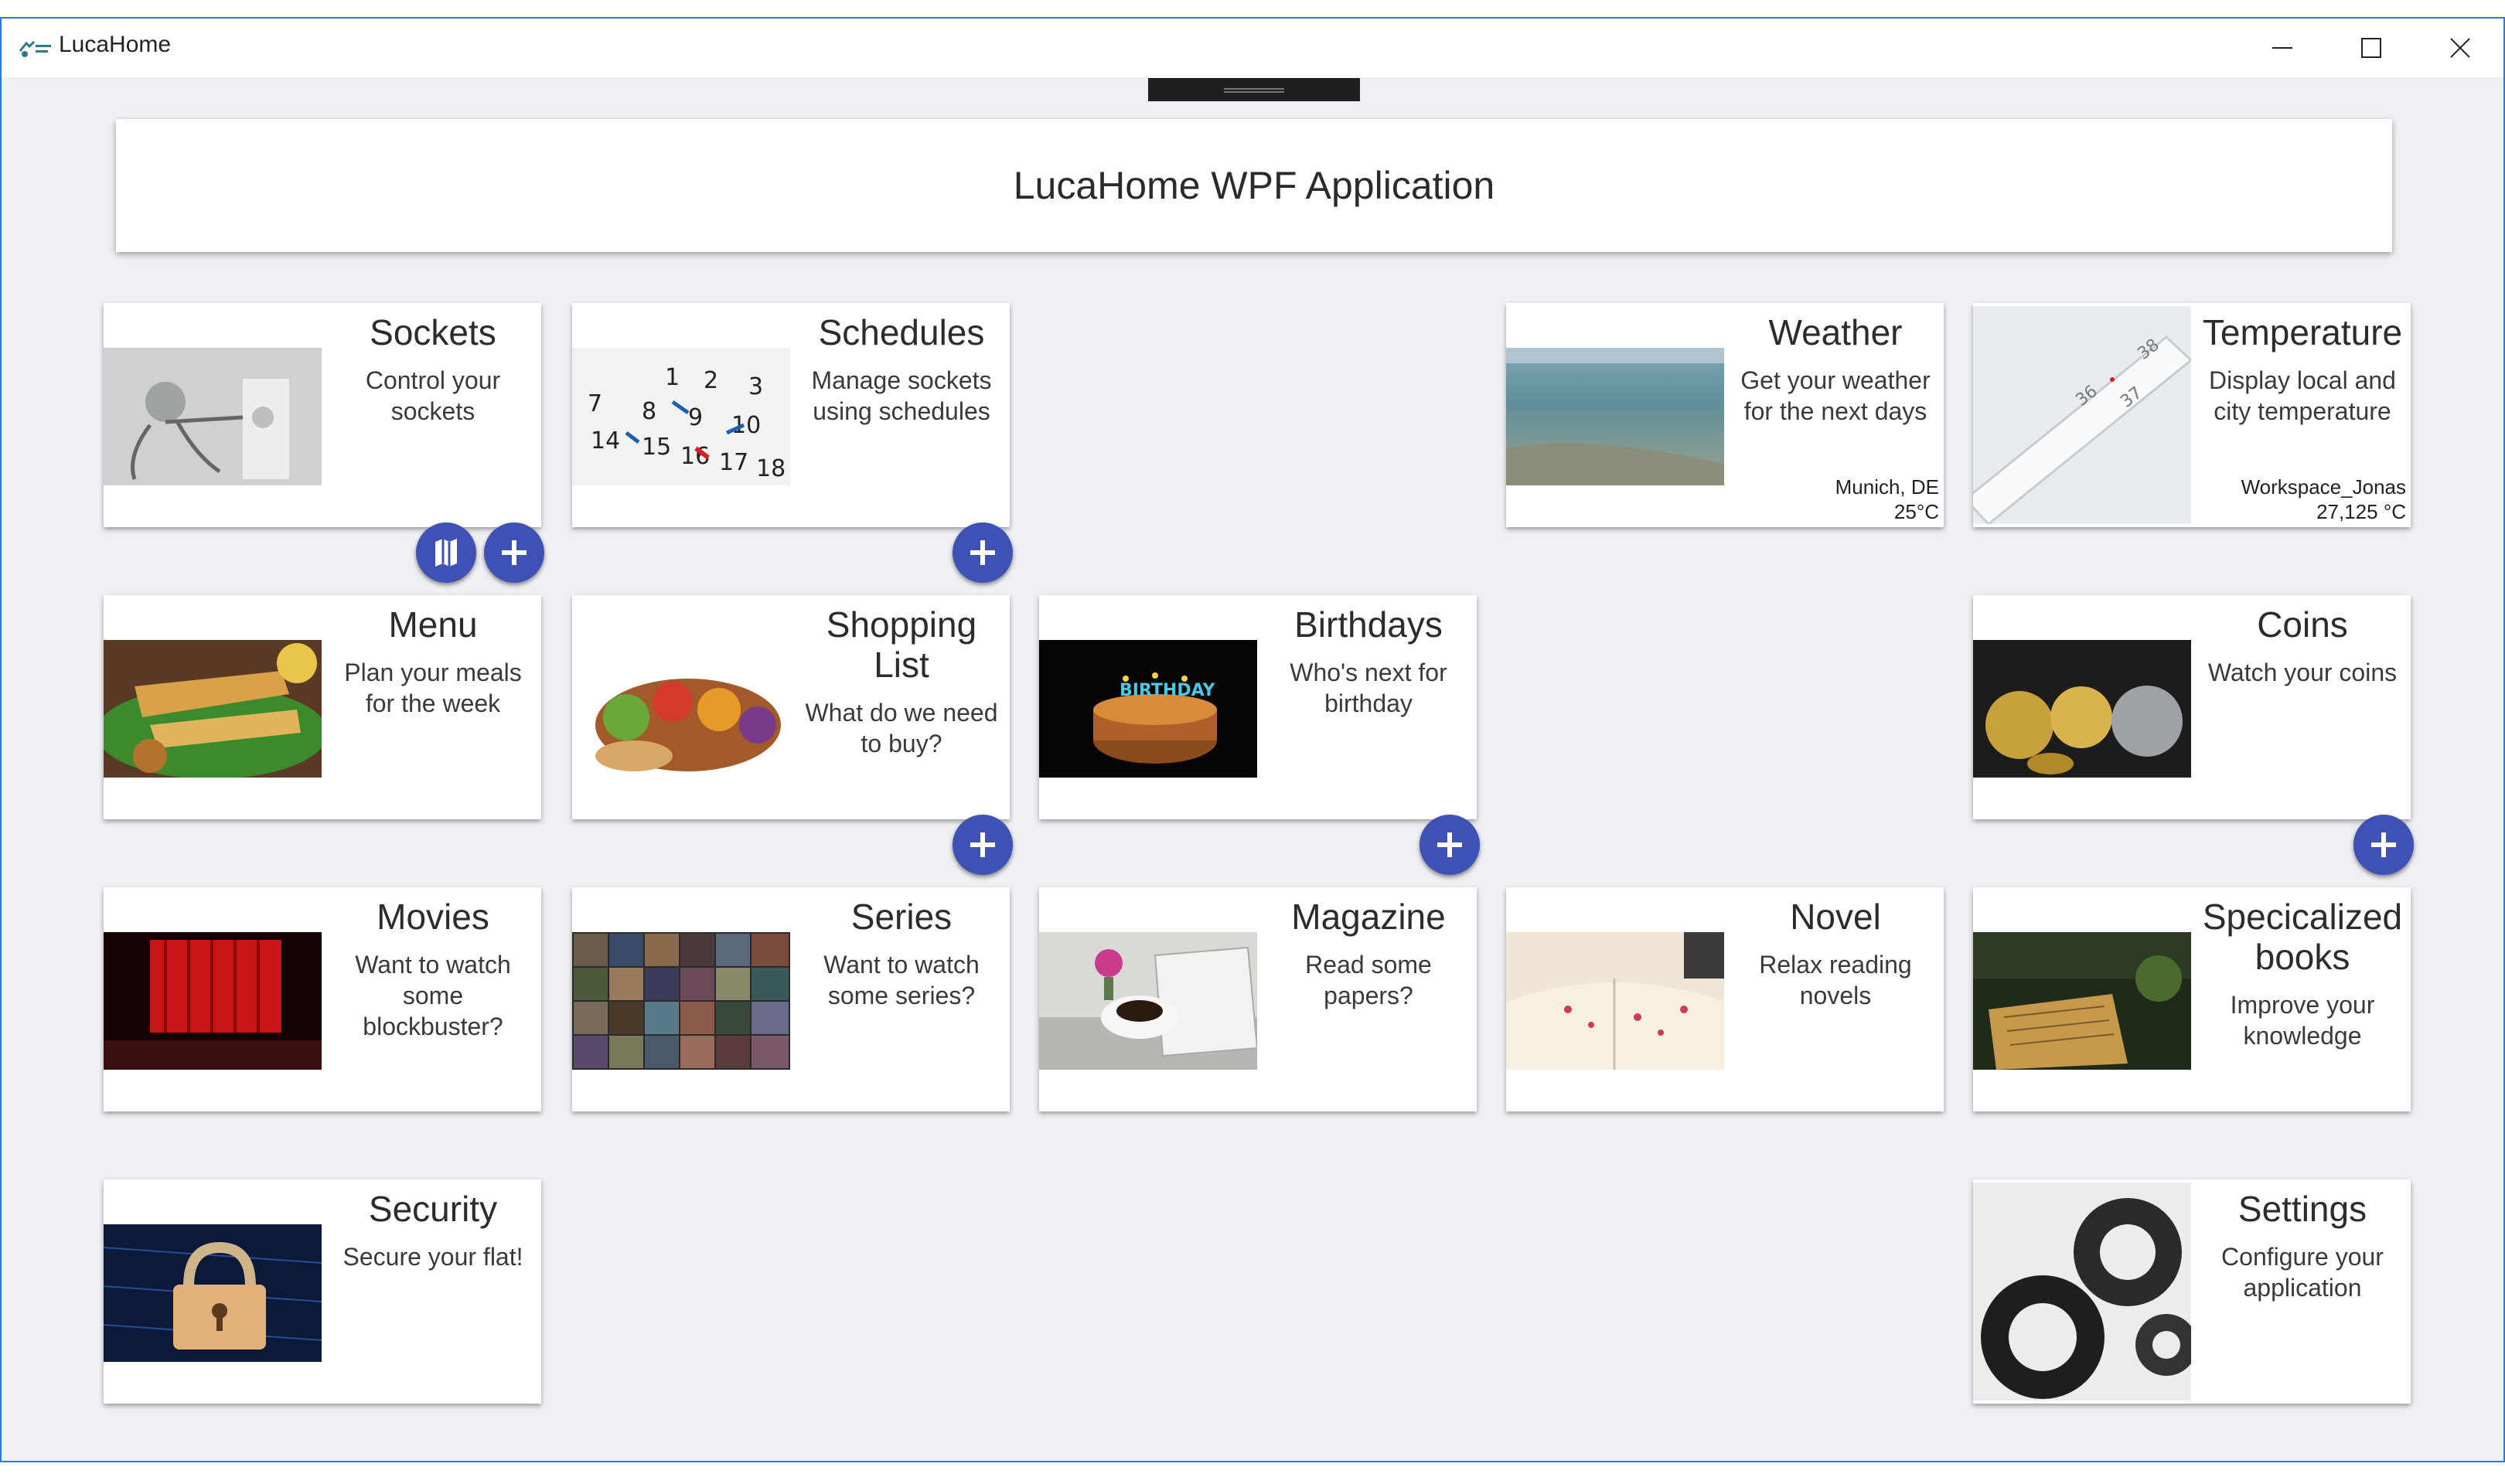 Image resolution: width=2505 pixels, height=1484 pixels. What do you see at coordinates (746, 425) in the screenshot?
I see `svg-text: 10` at bounding box center [746, 425].